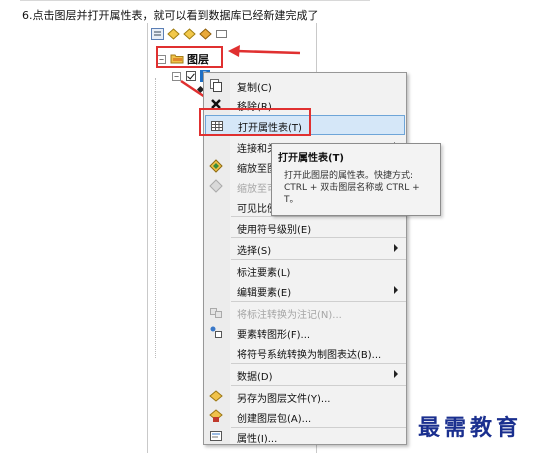  I want to click on tooltip-title: 打开属性表(T), so click(311, 158).